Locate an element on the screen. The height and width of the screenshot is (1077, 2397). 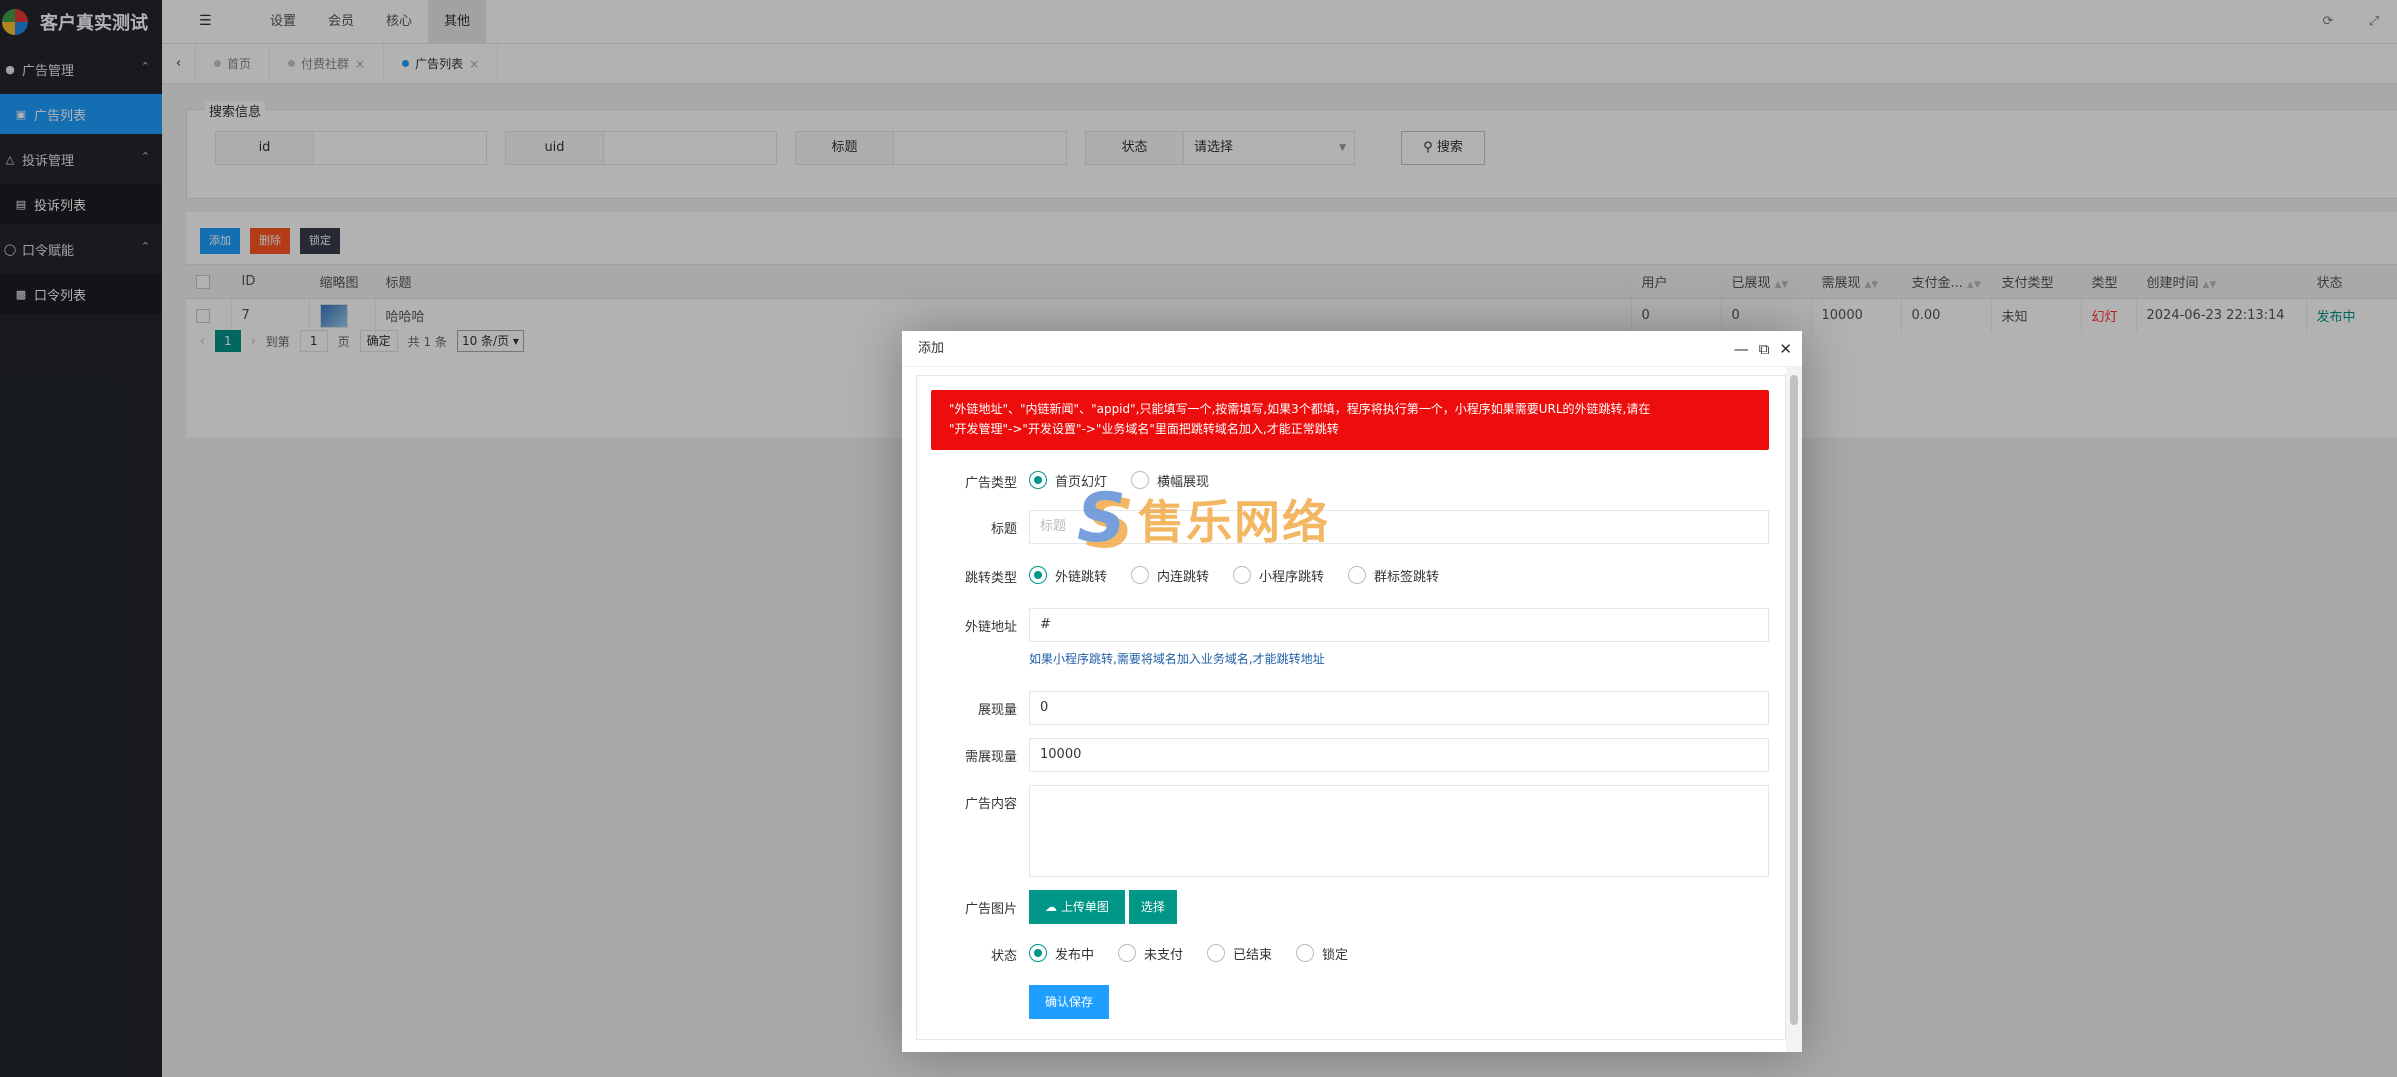
maximize-icon: ⧉ is located at coordinates (1764, 349).